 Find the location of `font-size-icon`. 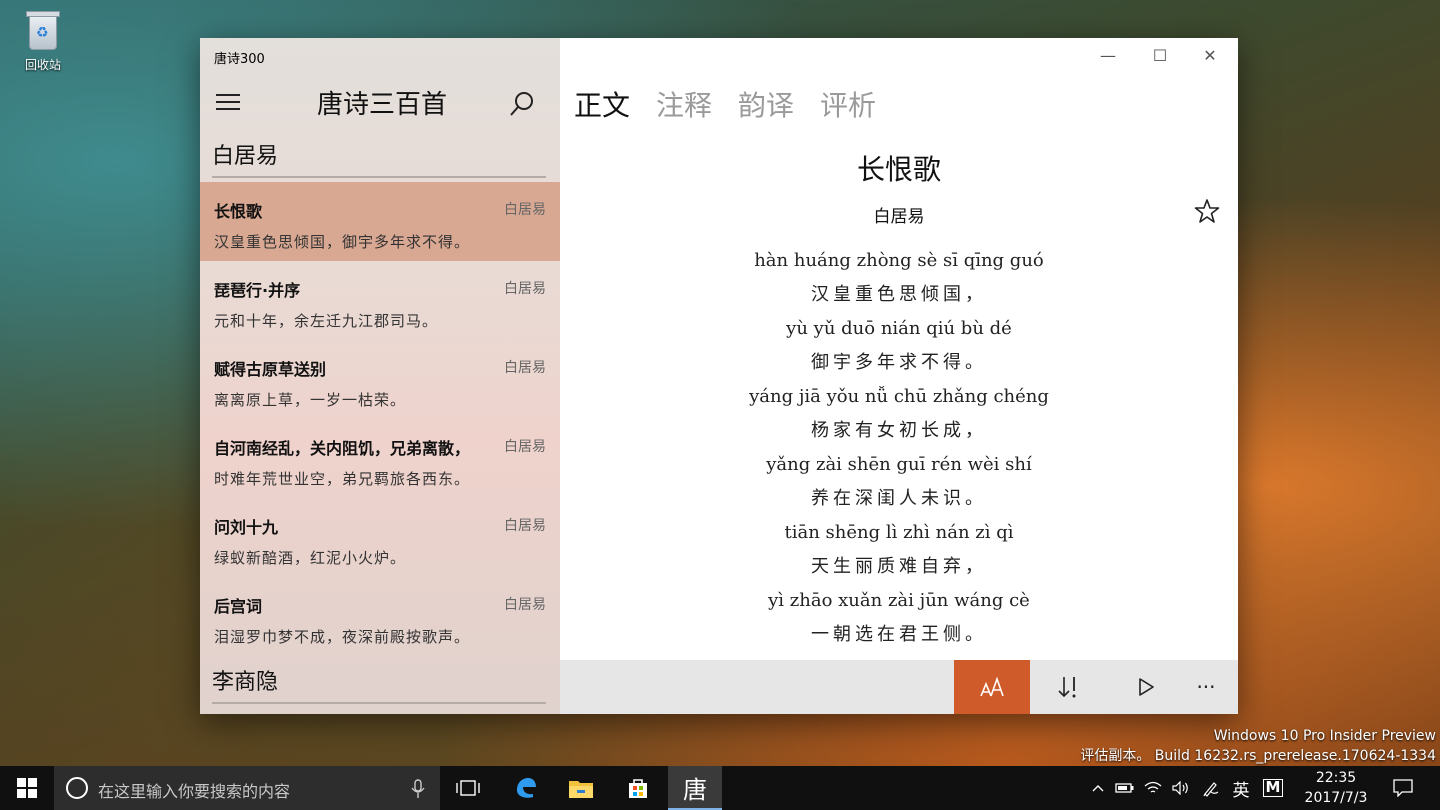

font-size-icon is located at coordinates (992, 686).